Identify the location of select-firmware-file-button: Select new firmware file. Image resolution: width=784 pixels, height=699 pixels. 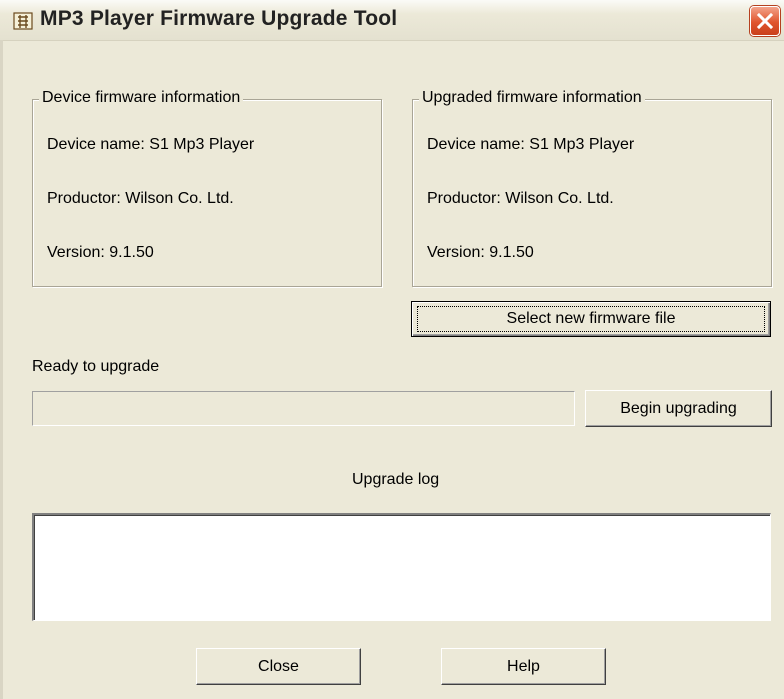
(591, 319).